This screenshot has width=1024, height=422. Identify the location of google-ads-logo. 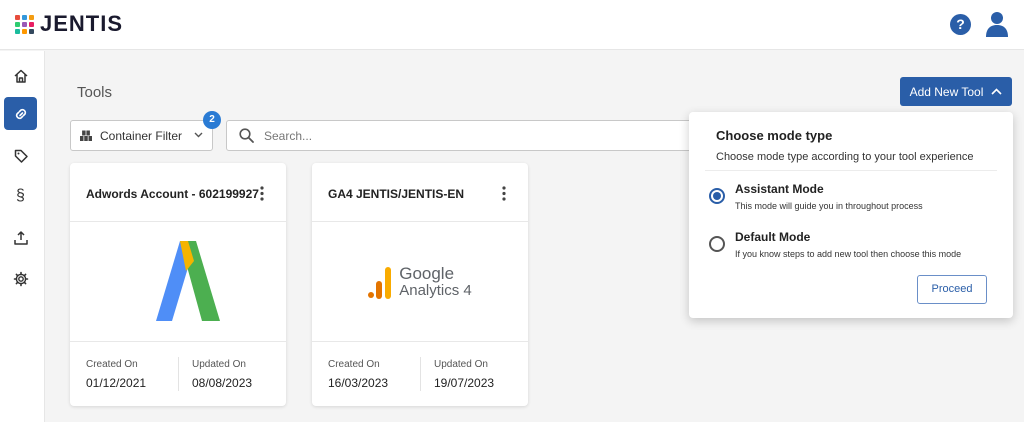
(178, 281).